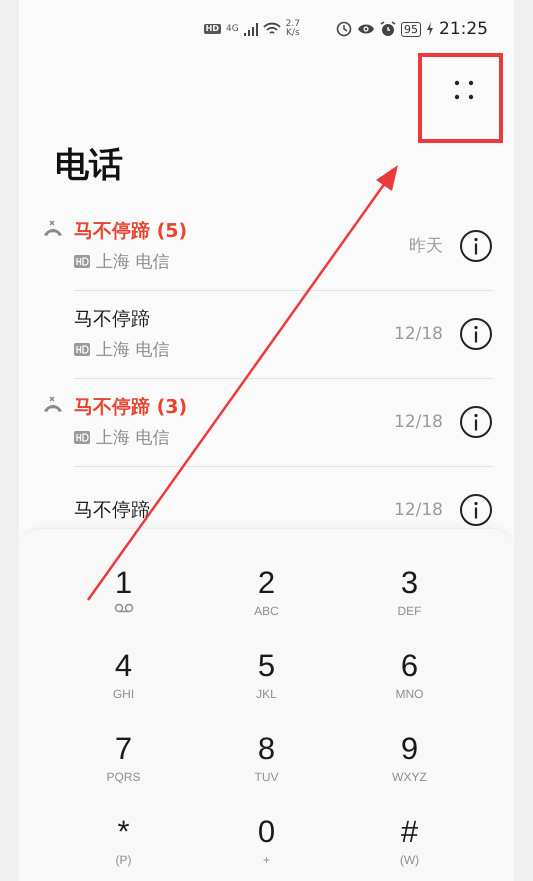 Image resolution: width=533 pixels, height=881 pixels. Describe the element at coordinates (409, 764) in the screenshot. I see `dial-key: 9 WXYZ` at that location.